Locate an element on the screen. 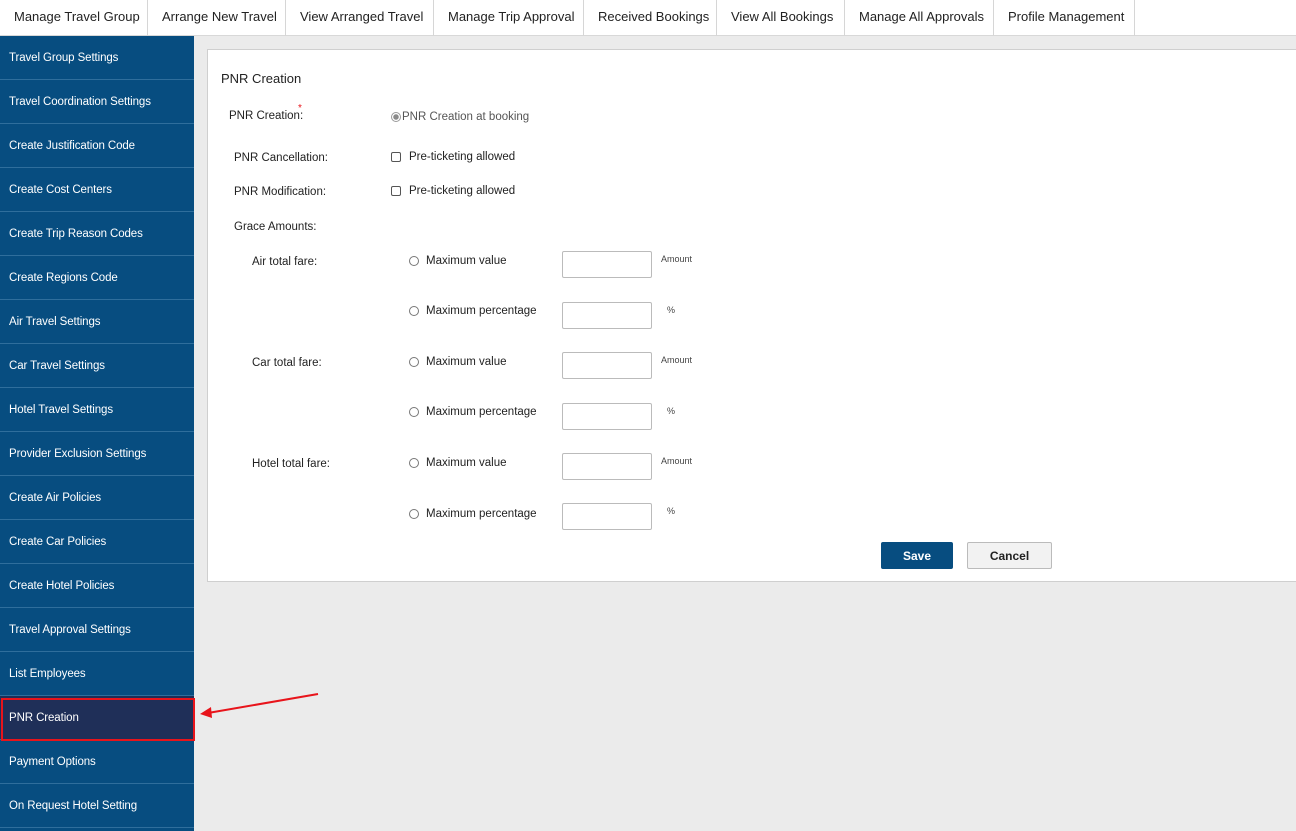  sidebar-item-create-regions-code: Create Regions Code is located at coordinates (97, 278).